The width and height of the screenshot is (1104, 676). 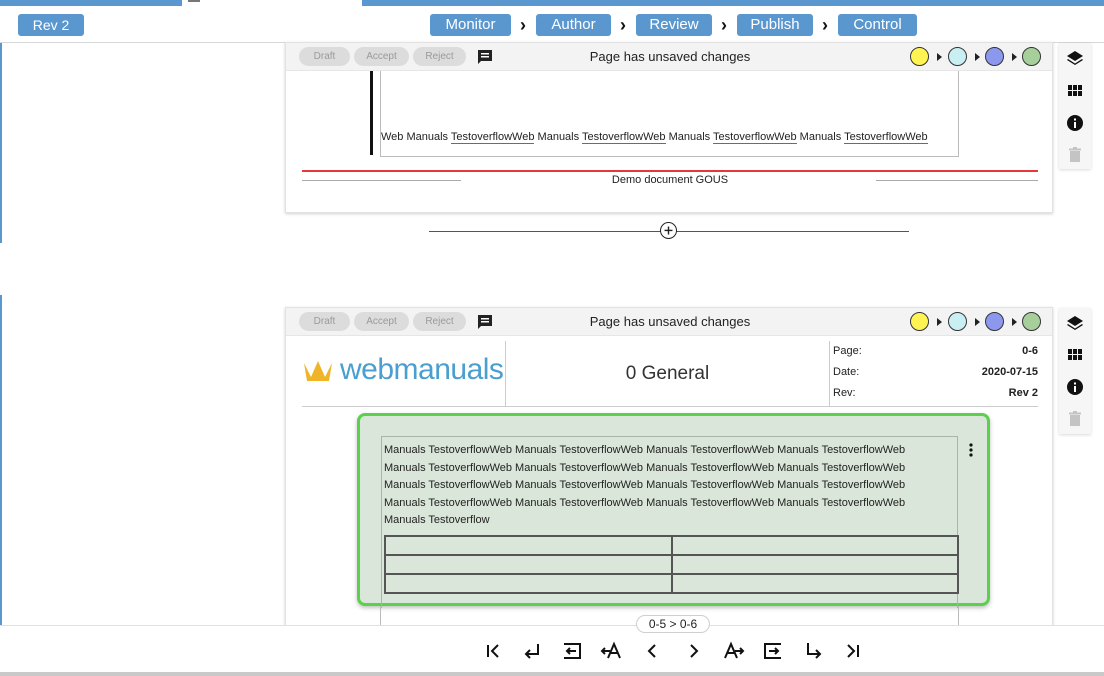 What do you see at coordinates (371, 113) in the screenshot?
I see `change-bar` at bounding box center [371, 113].